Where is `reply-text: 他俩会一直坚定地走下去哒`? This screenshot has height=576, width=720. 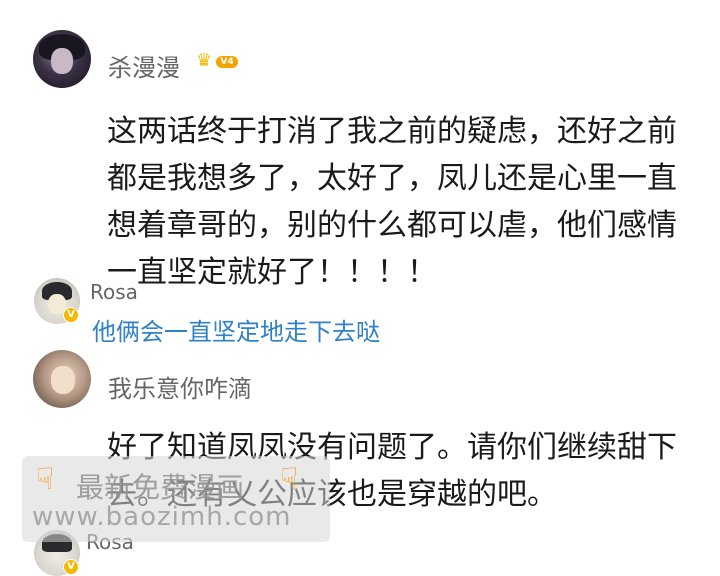
reply-text: 他俩会一直坚定地走下去哒 is located at coordinates (236, 329).